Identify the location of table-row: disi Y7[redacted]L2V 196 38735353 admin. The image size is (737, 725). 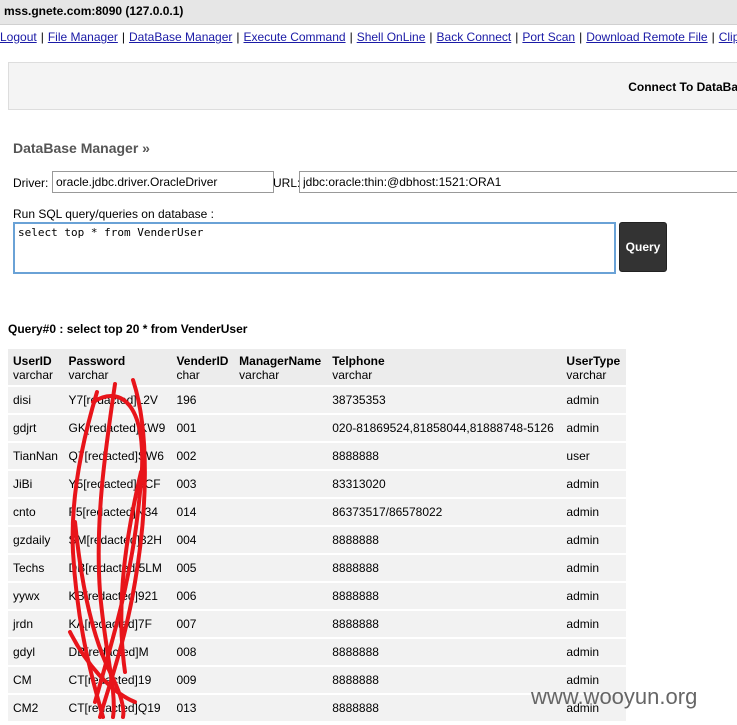
(317, 400).